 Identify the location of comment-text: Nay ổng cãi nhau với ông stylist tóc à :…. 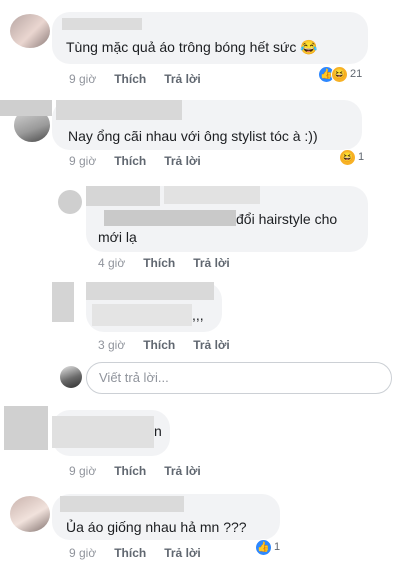
(193, 136).